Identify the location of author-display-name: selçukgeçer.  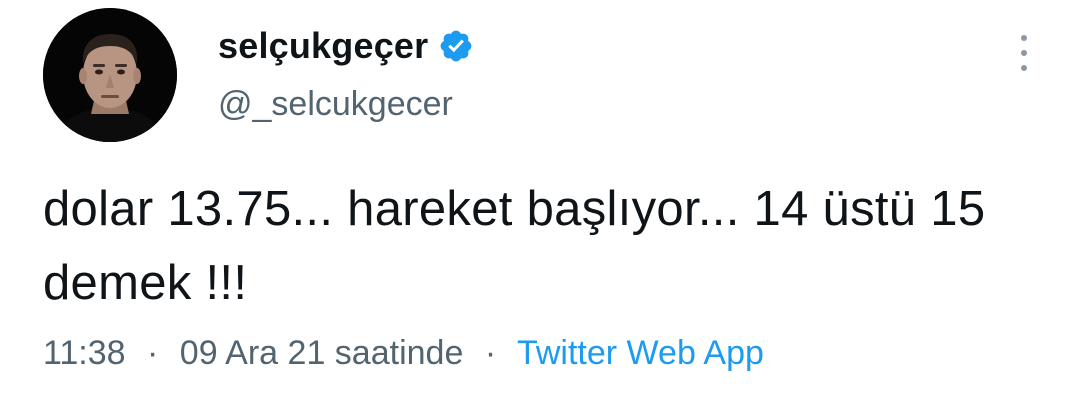
(323, 46).